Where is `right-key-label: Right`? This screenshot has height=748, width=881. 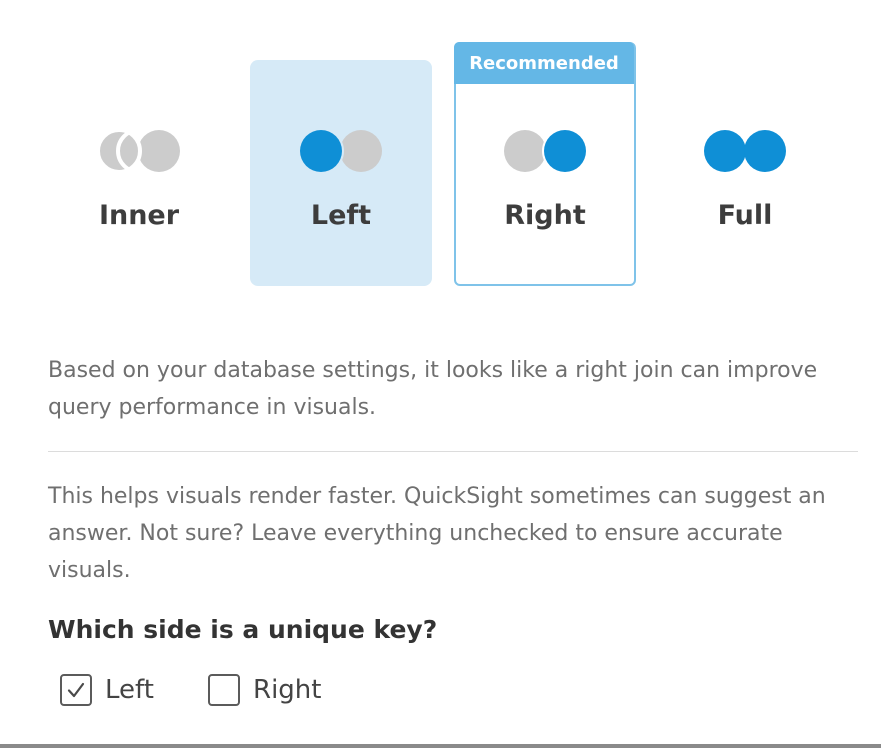
right-key-label: Right is located at coordinates (287, 690).